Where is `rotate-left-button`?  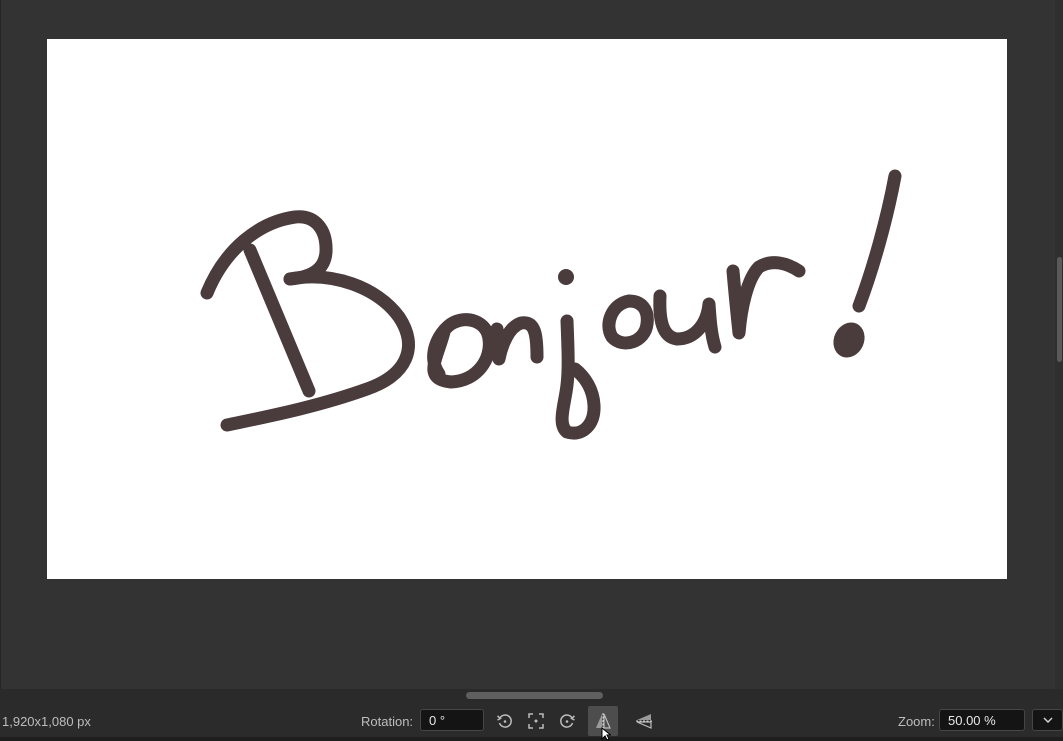
rotate-left-button is located at coordinates (504, 721).